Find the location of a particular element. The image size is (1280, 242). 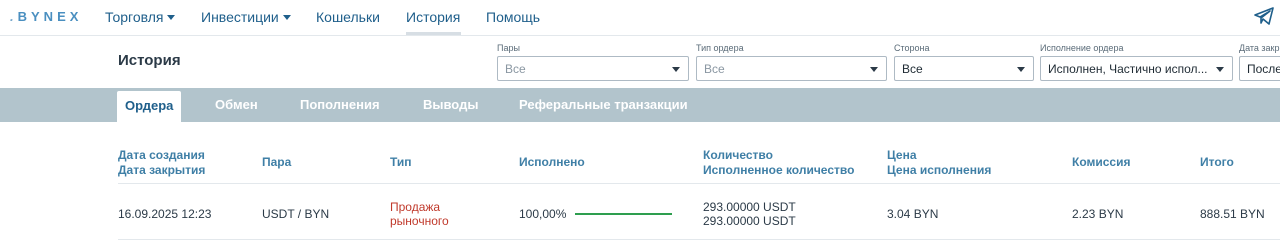

close-date-select: После is located at coordinates (1259, 68).